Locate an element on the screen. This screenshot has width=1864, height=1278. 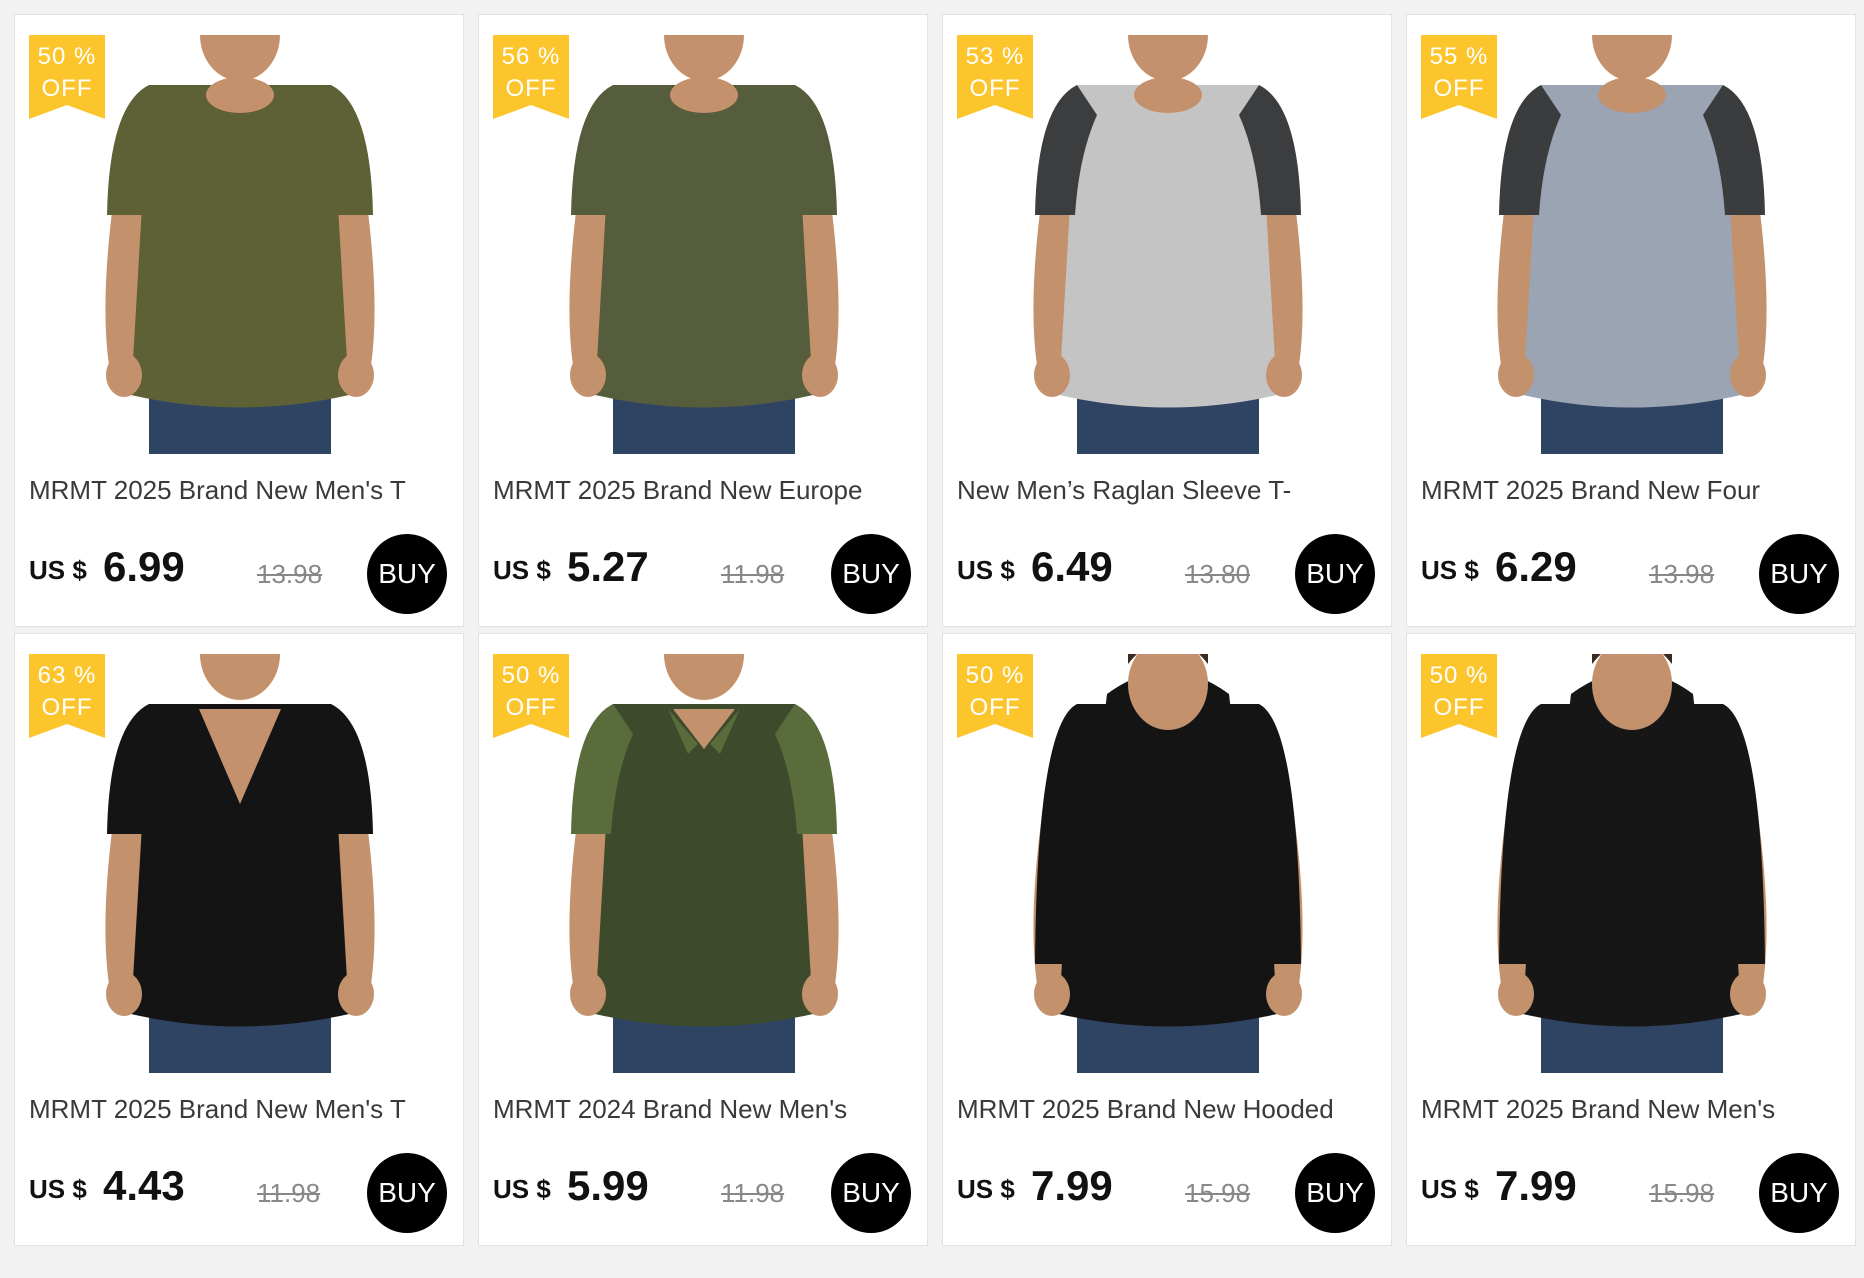
discount-badge: 63 % OFF is located at coordinates (67, 696).